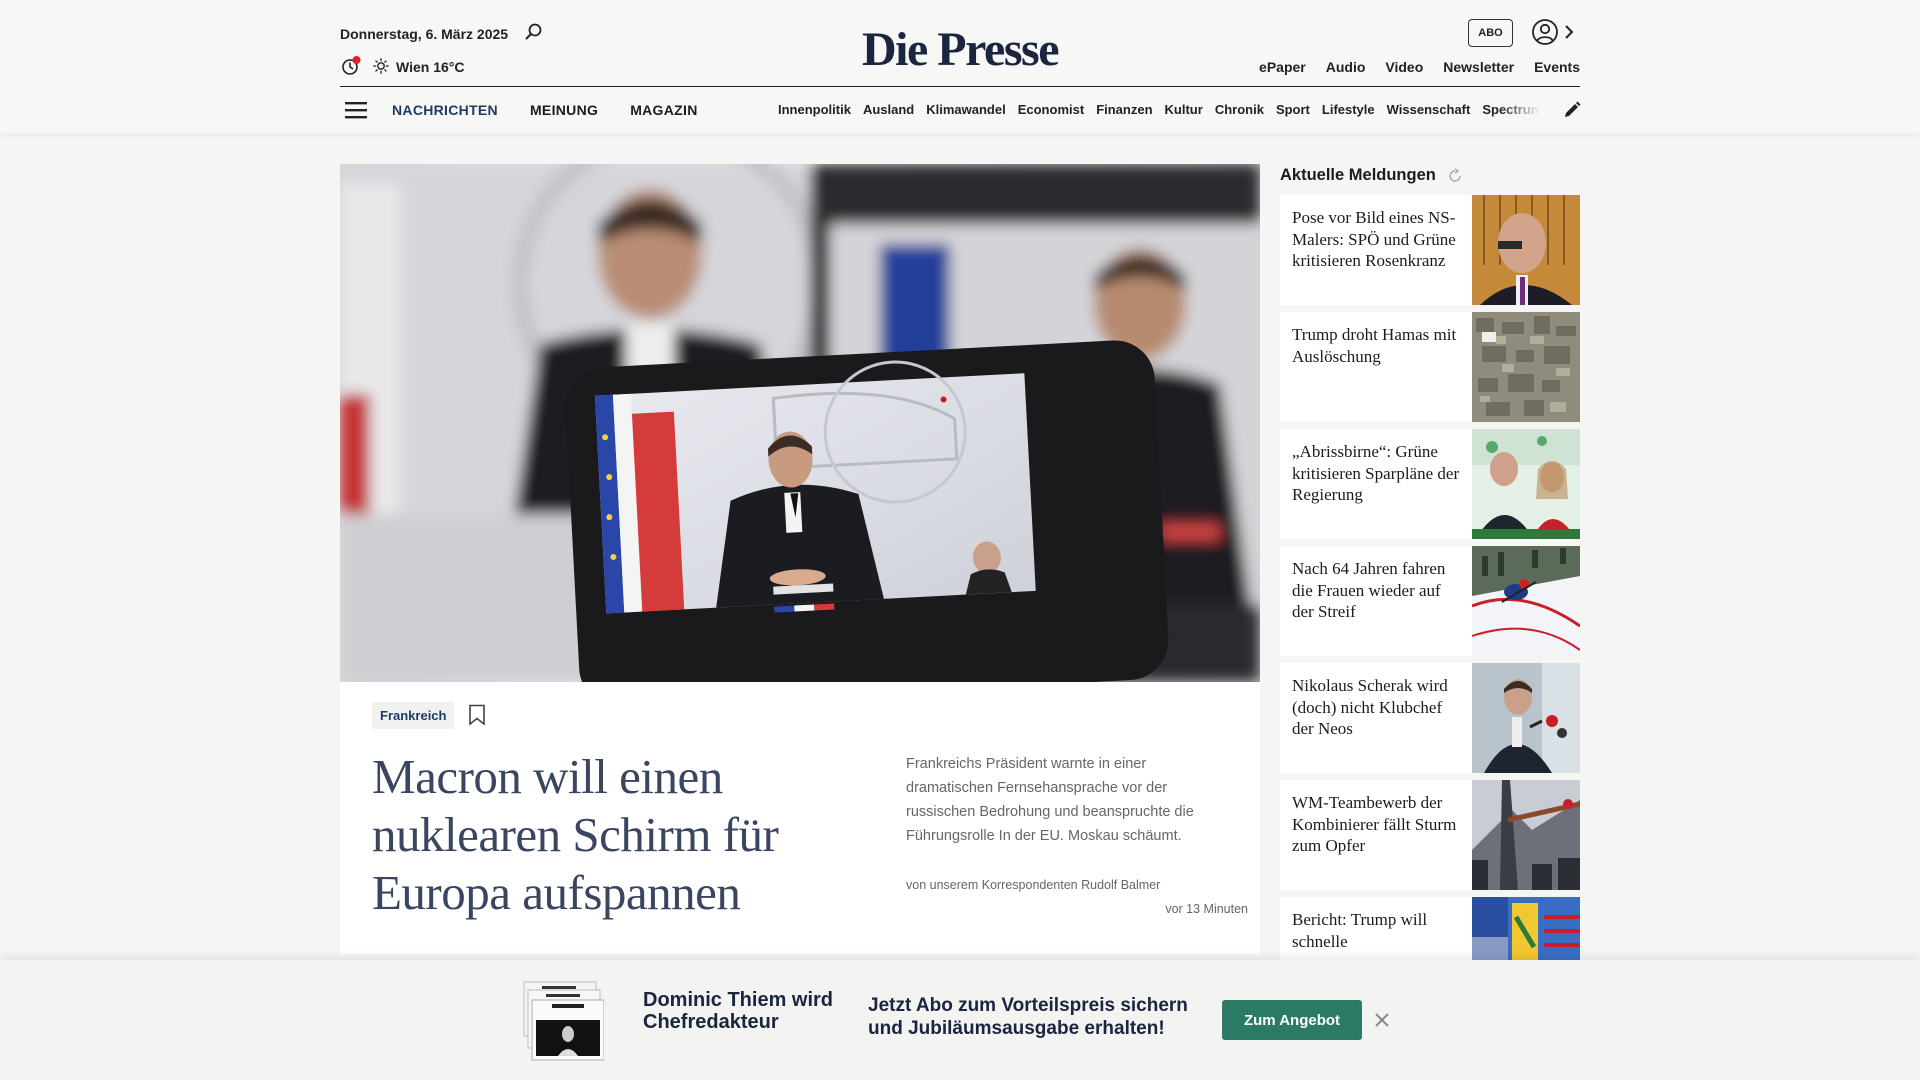 This screenshot has height=1080, width=1920. What do you see at coordinates (1239, 109) in the screenshot?
I see `category-chronik: Chronik` at bounding box center [1239, 109].